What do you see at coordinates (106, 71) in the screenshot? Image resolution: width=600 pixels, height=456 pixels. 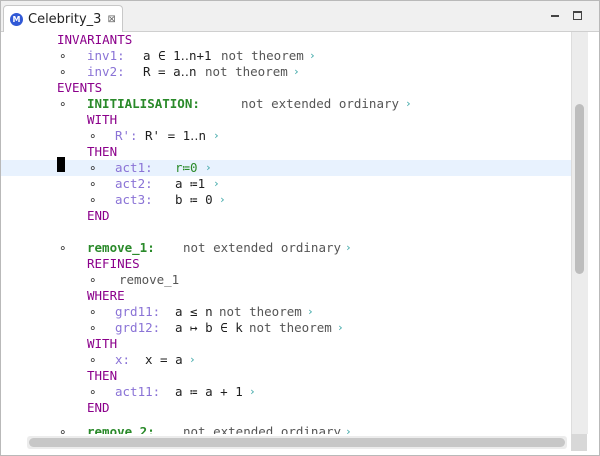 I see `code-token: inv2:` at bounding box center [106, 71].